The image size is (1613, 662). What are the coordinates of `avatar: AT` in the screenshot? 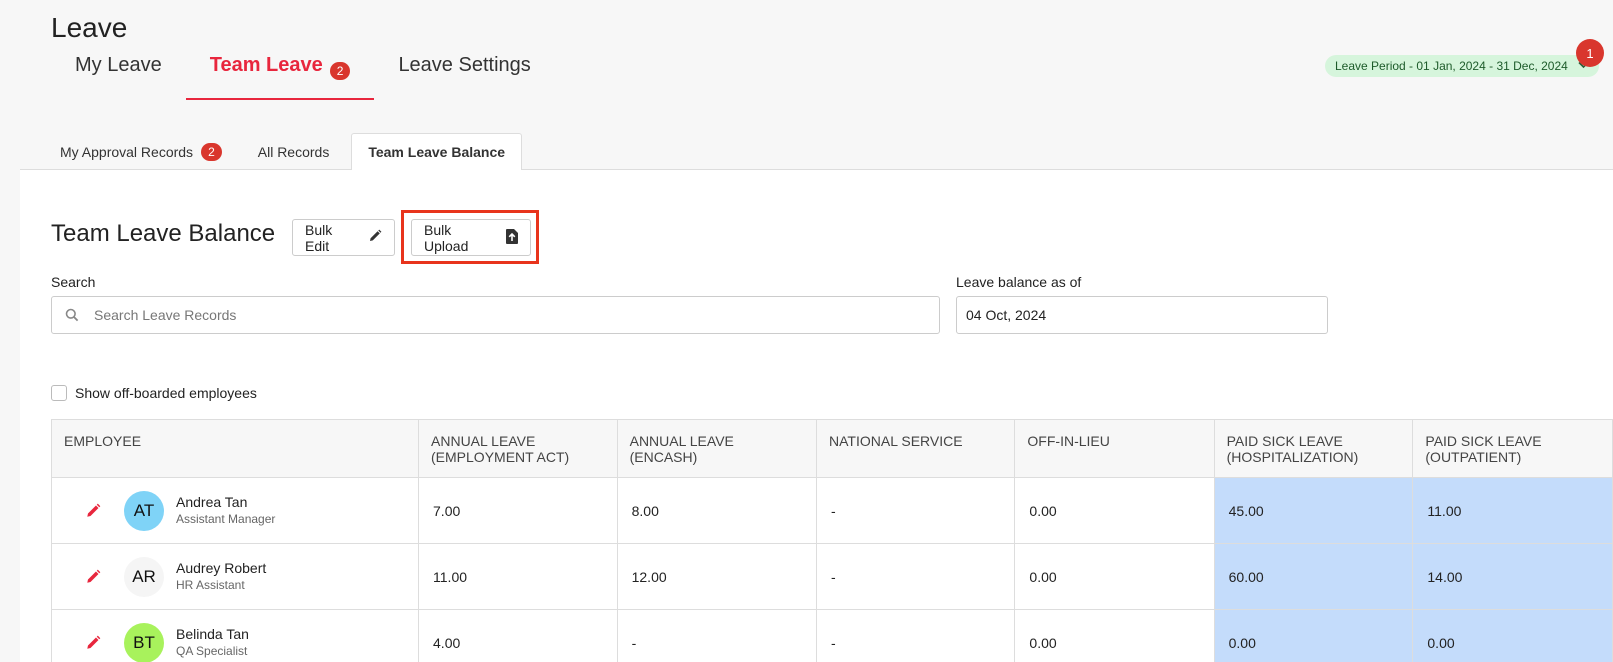 It's located at (144, 510).